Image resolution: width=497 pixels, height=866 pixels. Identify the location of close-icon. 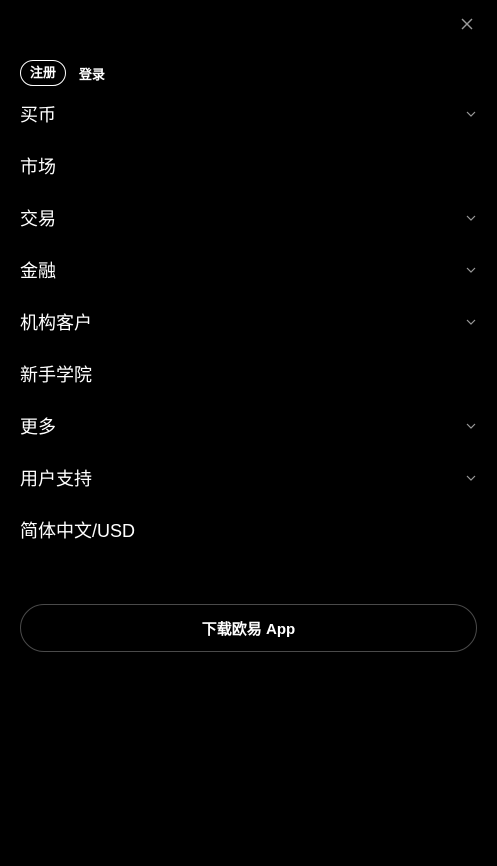
(467, 26).